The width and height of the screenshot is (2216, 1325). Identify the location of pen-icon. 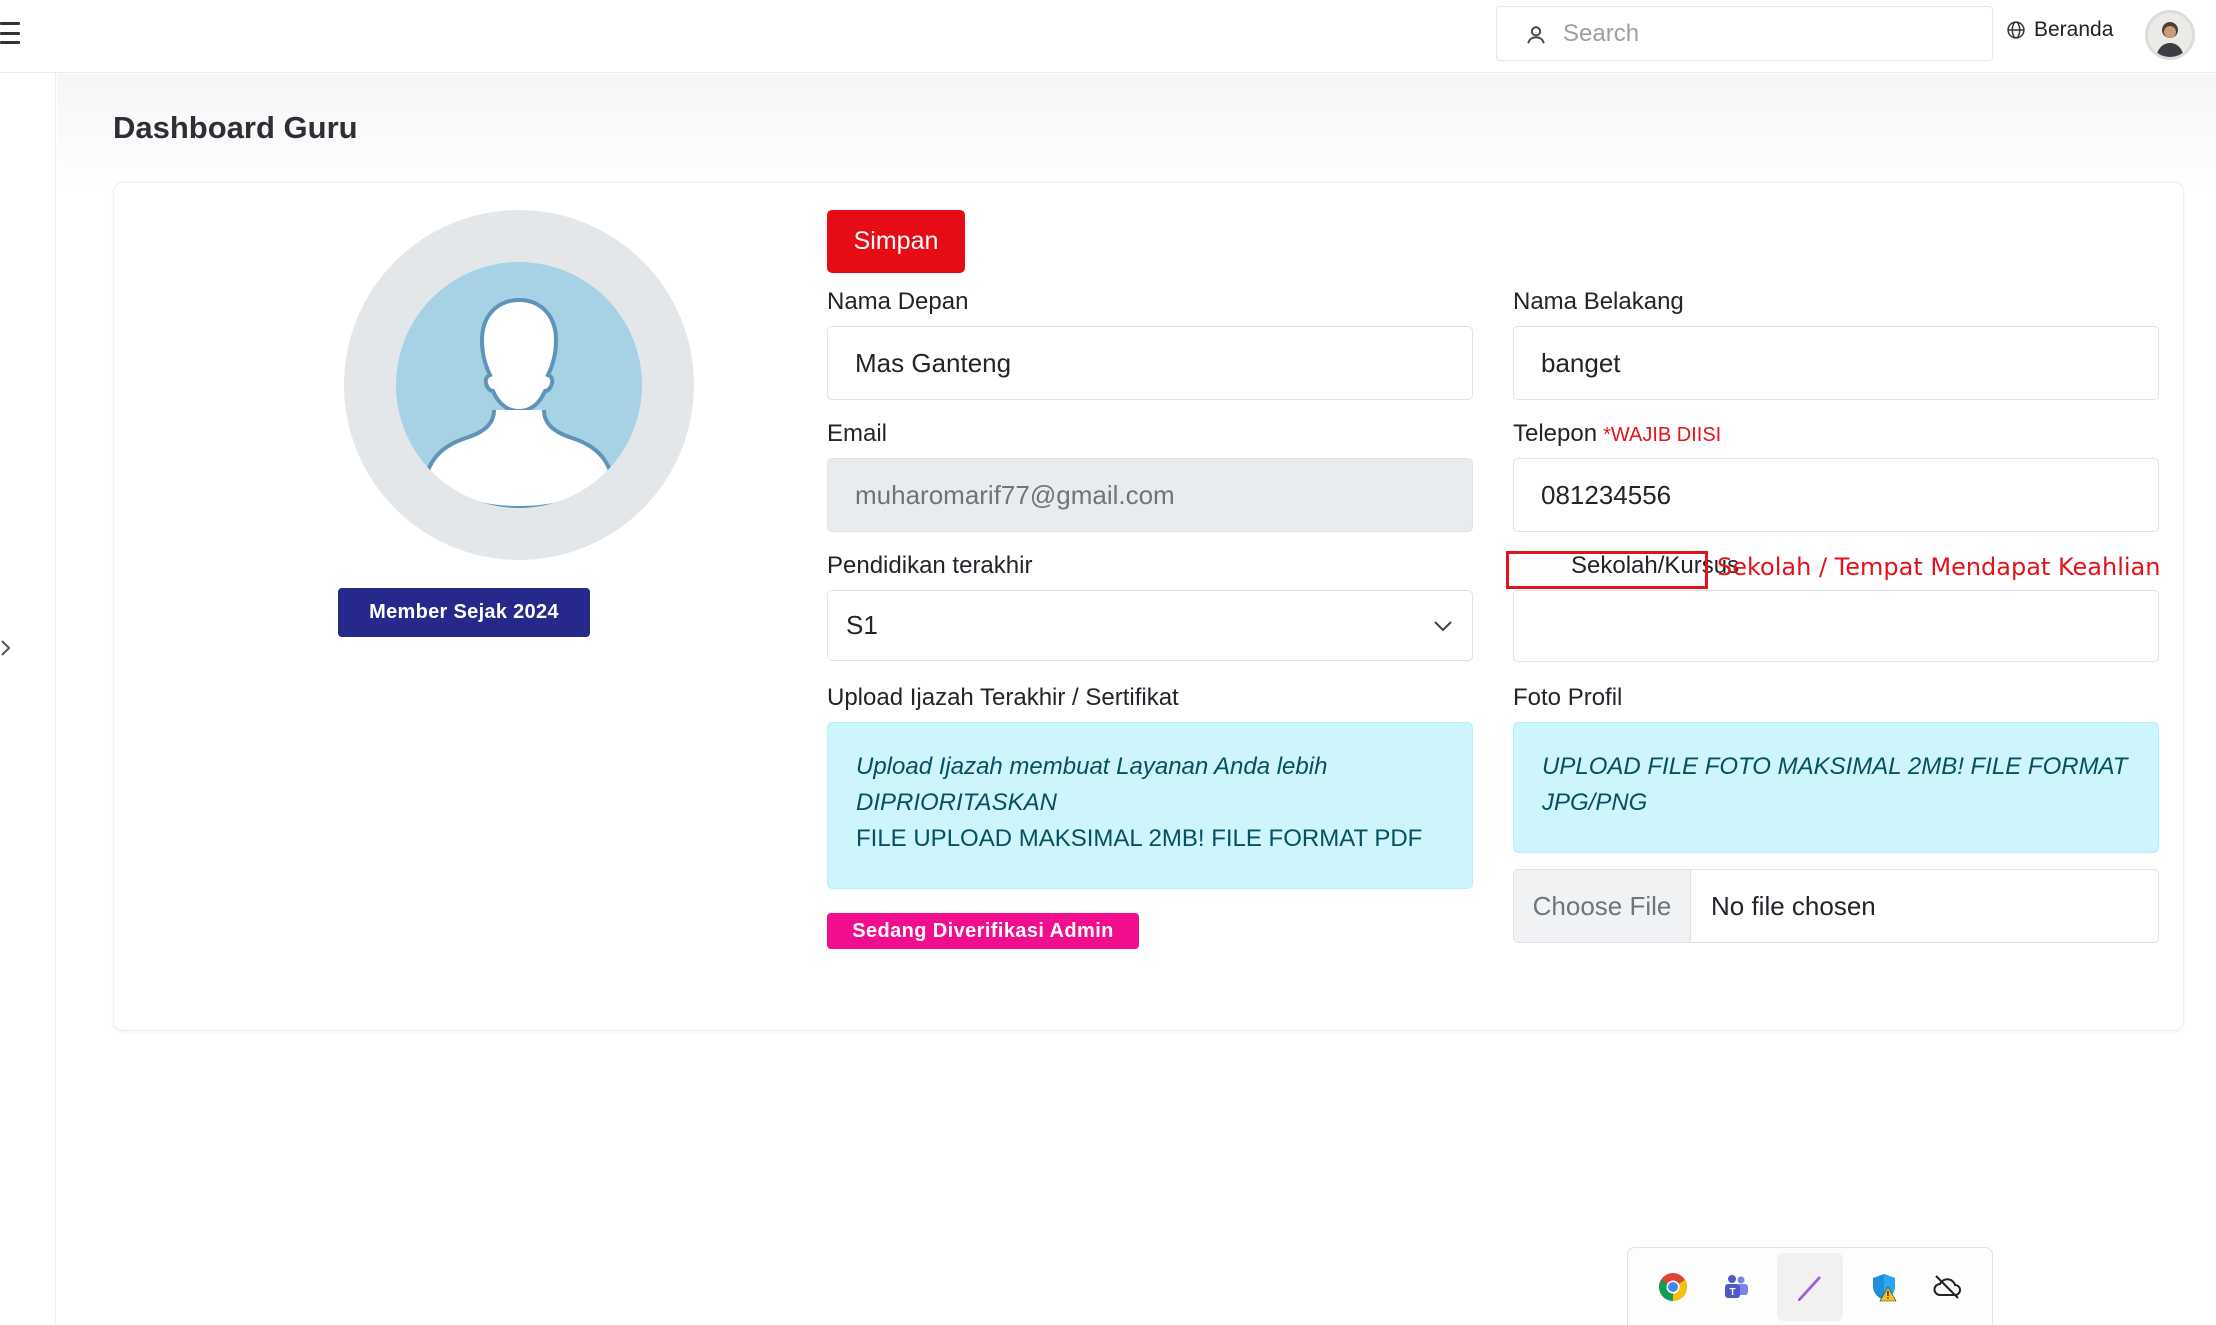
(1809, 1286).